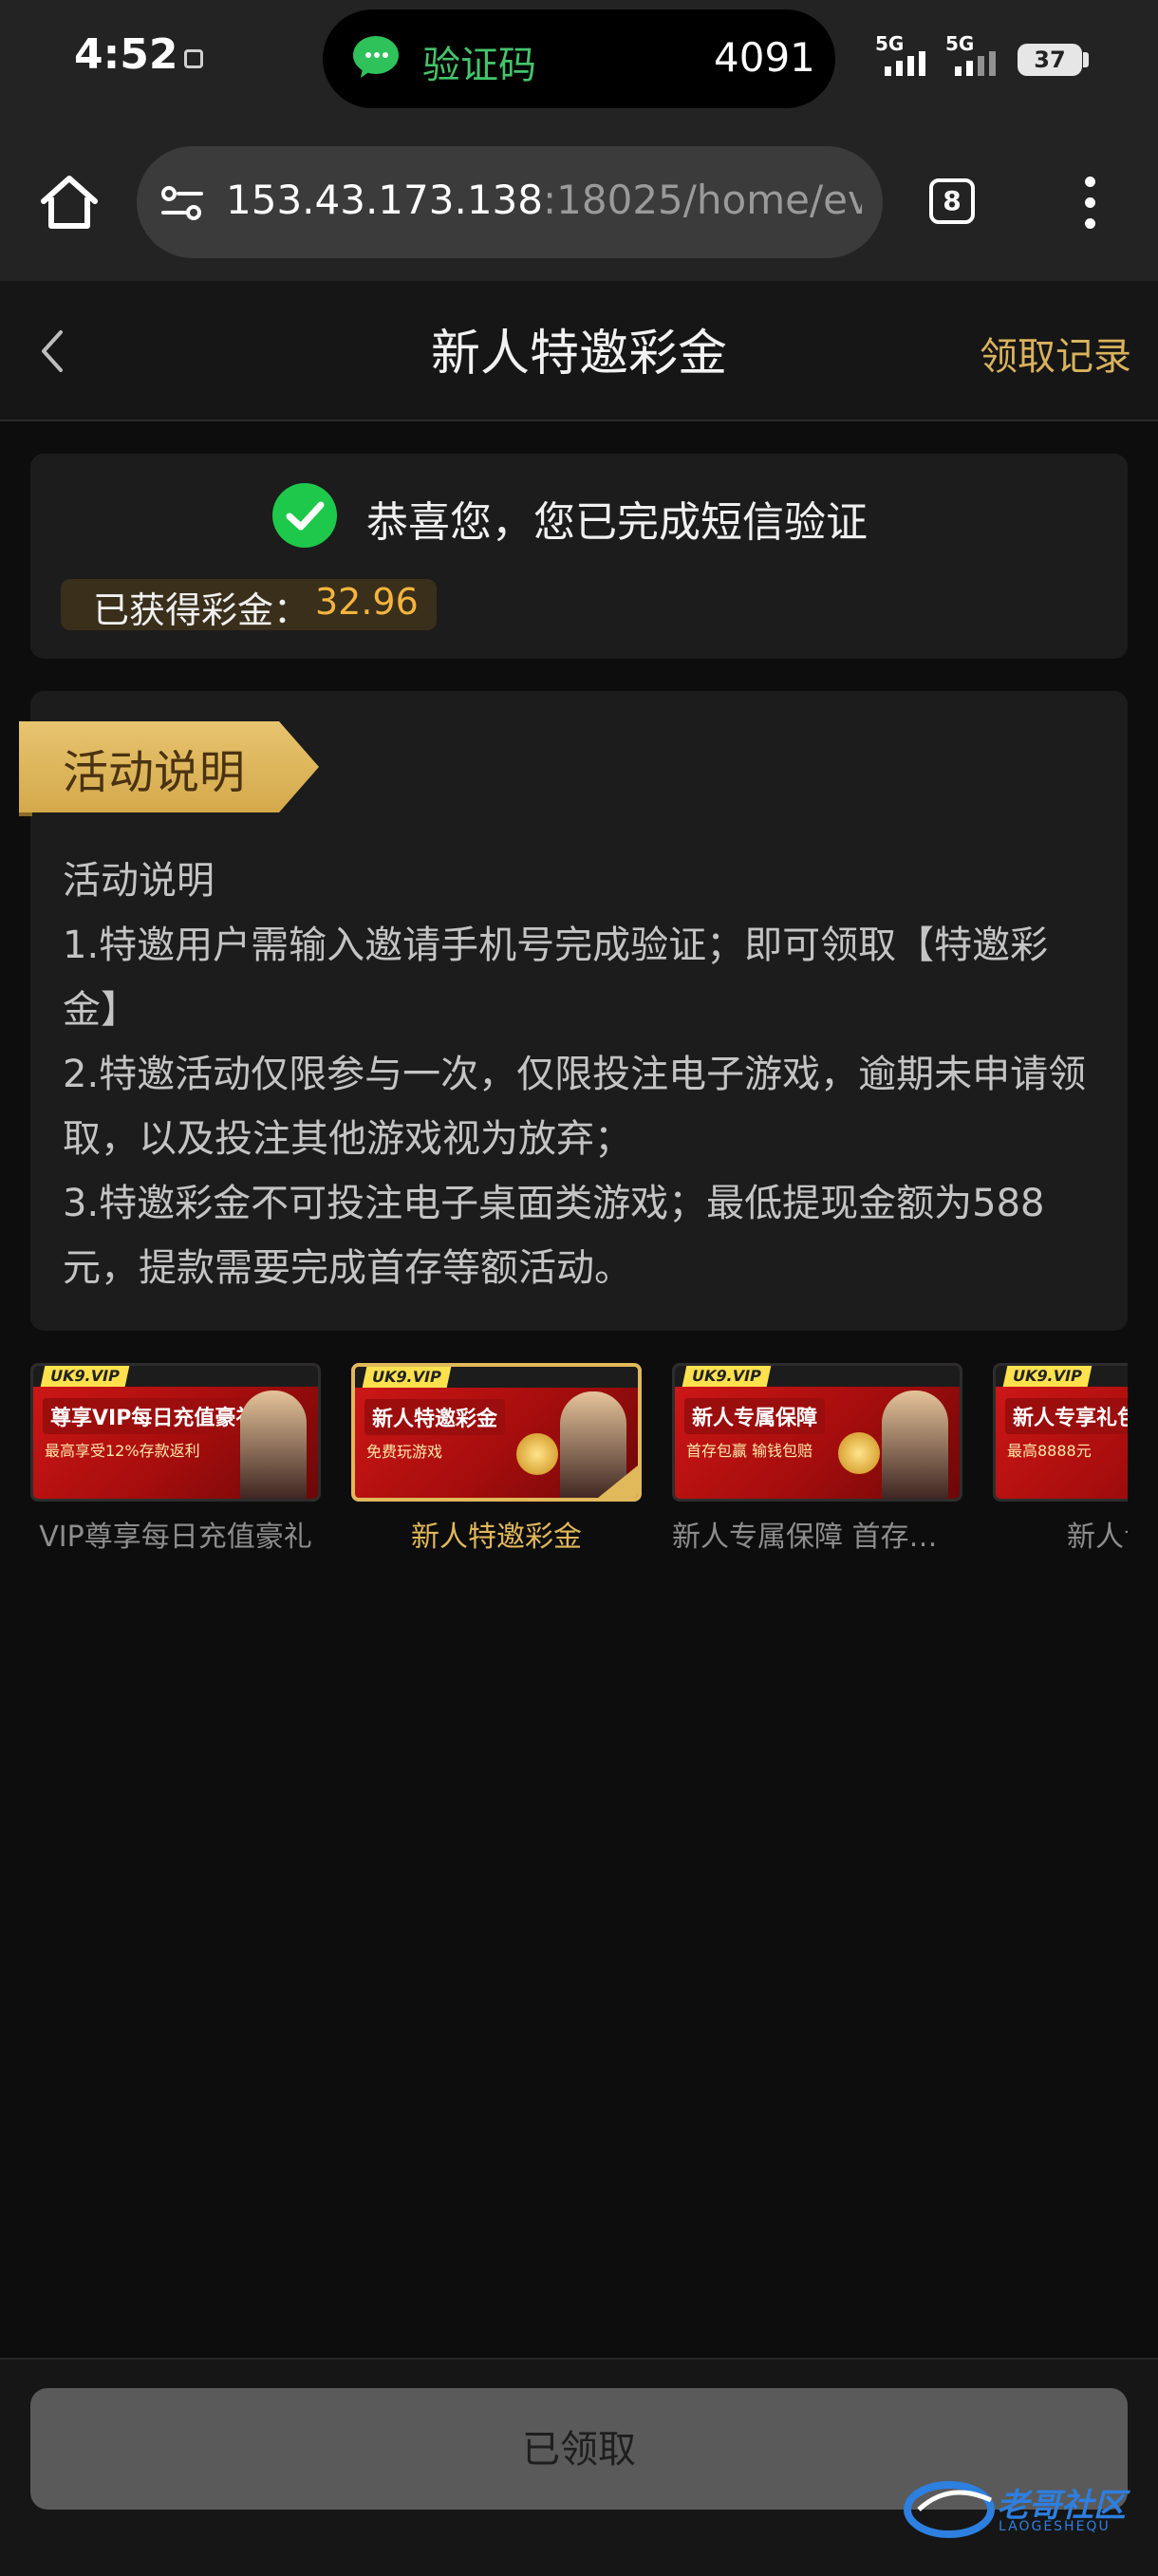  I want to click on tune-icon, so click(182, 203).